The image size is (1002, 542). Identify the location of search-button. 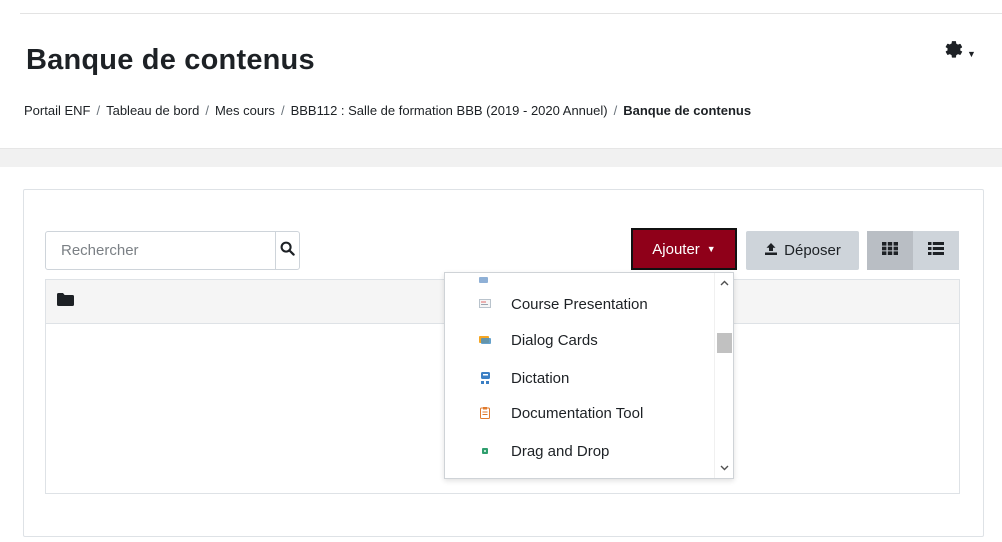
(287, 250).